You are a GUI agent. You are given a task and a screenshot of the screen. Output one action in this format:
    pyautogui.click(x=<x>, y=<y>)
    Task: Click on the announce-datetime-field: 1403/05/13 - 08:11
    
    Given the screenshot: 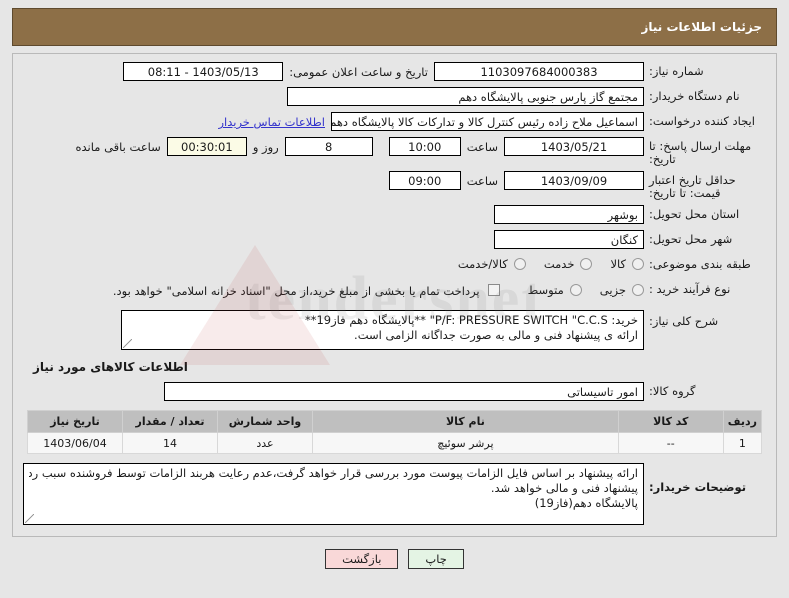 What is the action you would take?
    pyautogui.click(x=203, y=71)
    